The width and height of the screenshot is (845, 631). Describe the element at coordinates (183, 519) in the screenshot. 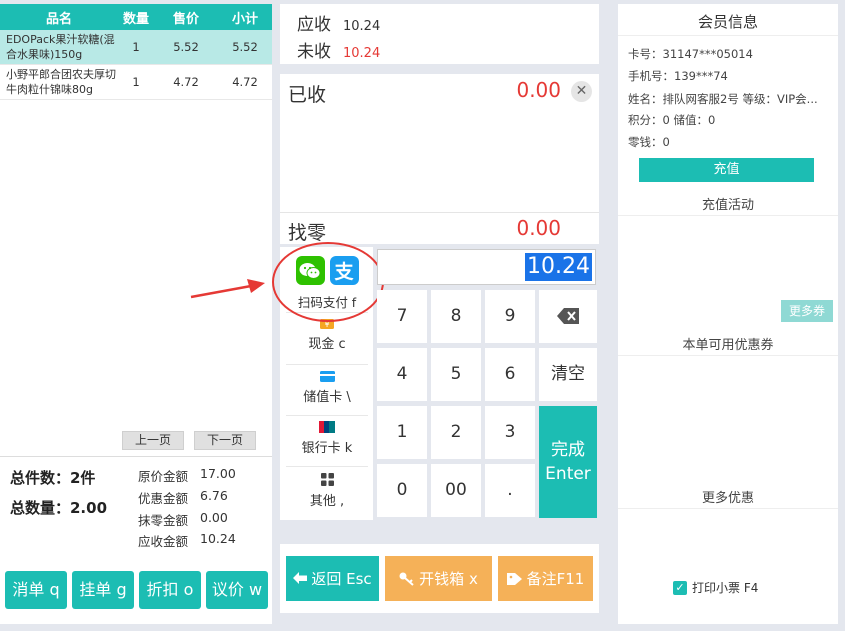

I see `rounding-amount: 抹零金额 0.00` at that location.